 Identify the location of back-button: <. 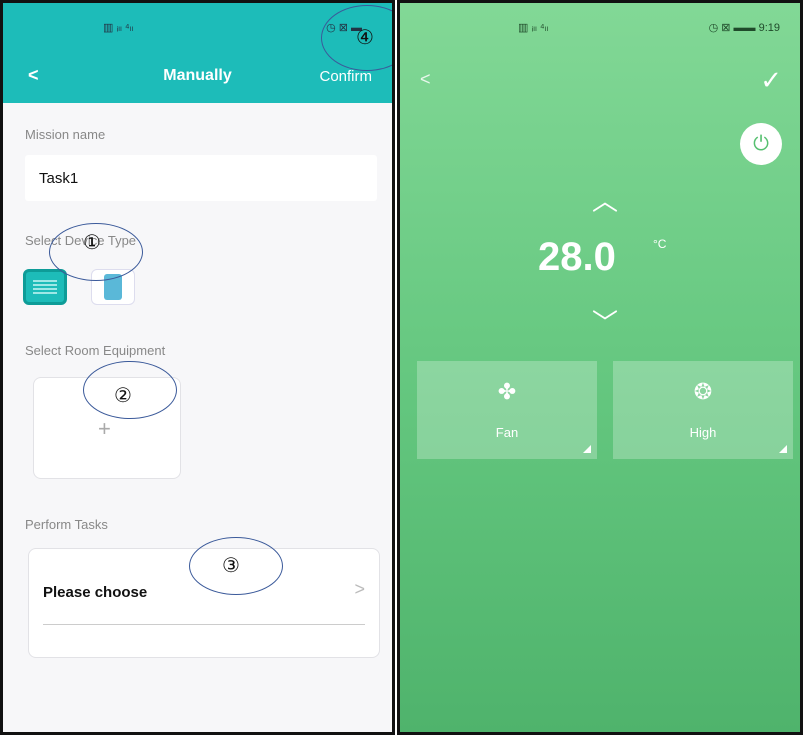
(425, 79).